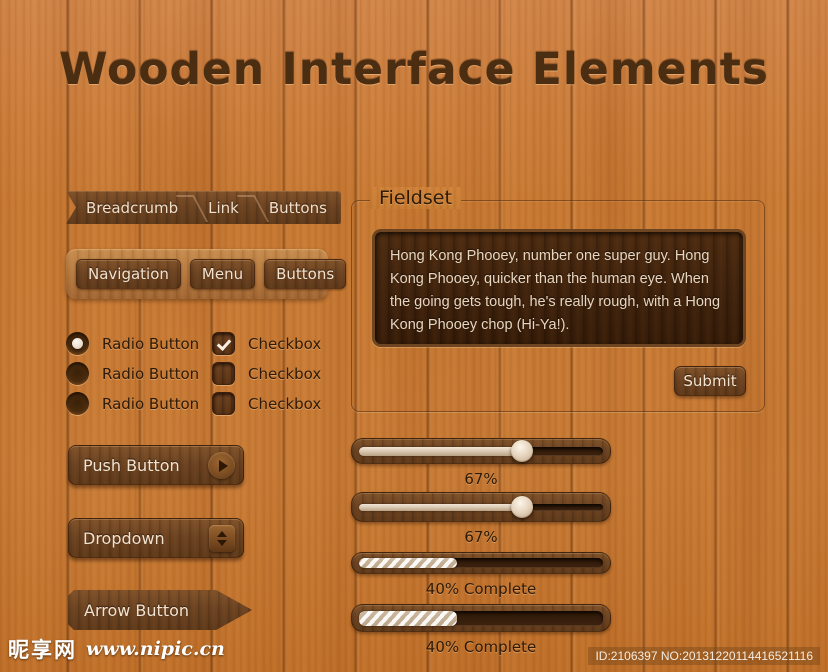  I want to click on navigation-bar: Navigation Menu Buttons, so click(206, 274).